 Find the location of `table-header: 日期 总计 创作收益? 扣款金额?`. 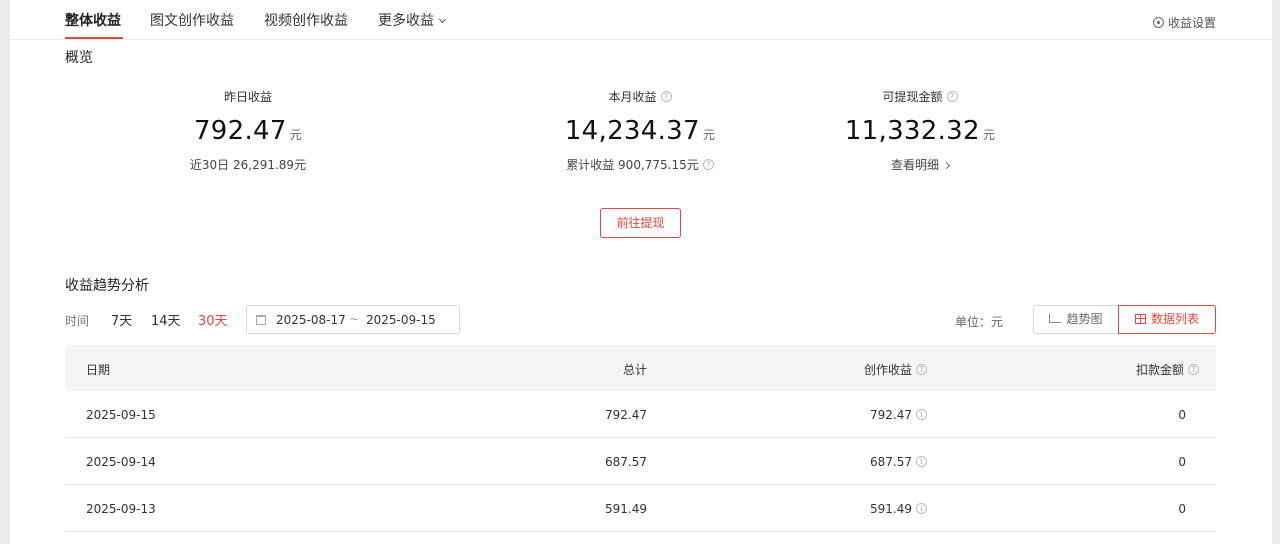

table-header: 日期 总计 创作收益? 扣款金额? is located at coordinates (640, 368).